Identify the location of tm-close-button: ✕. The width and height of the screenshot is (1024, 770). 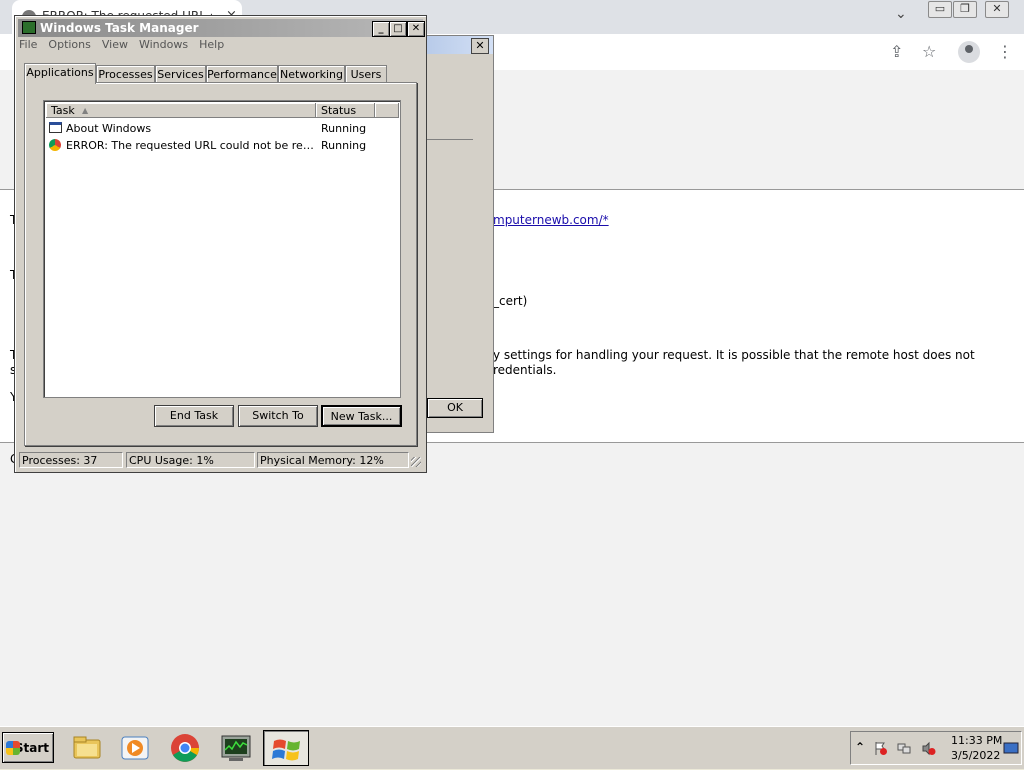
(416, 29).